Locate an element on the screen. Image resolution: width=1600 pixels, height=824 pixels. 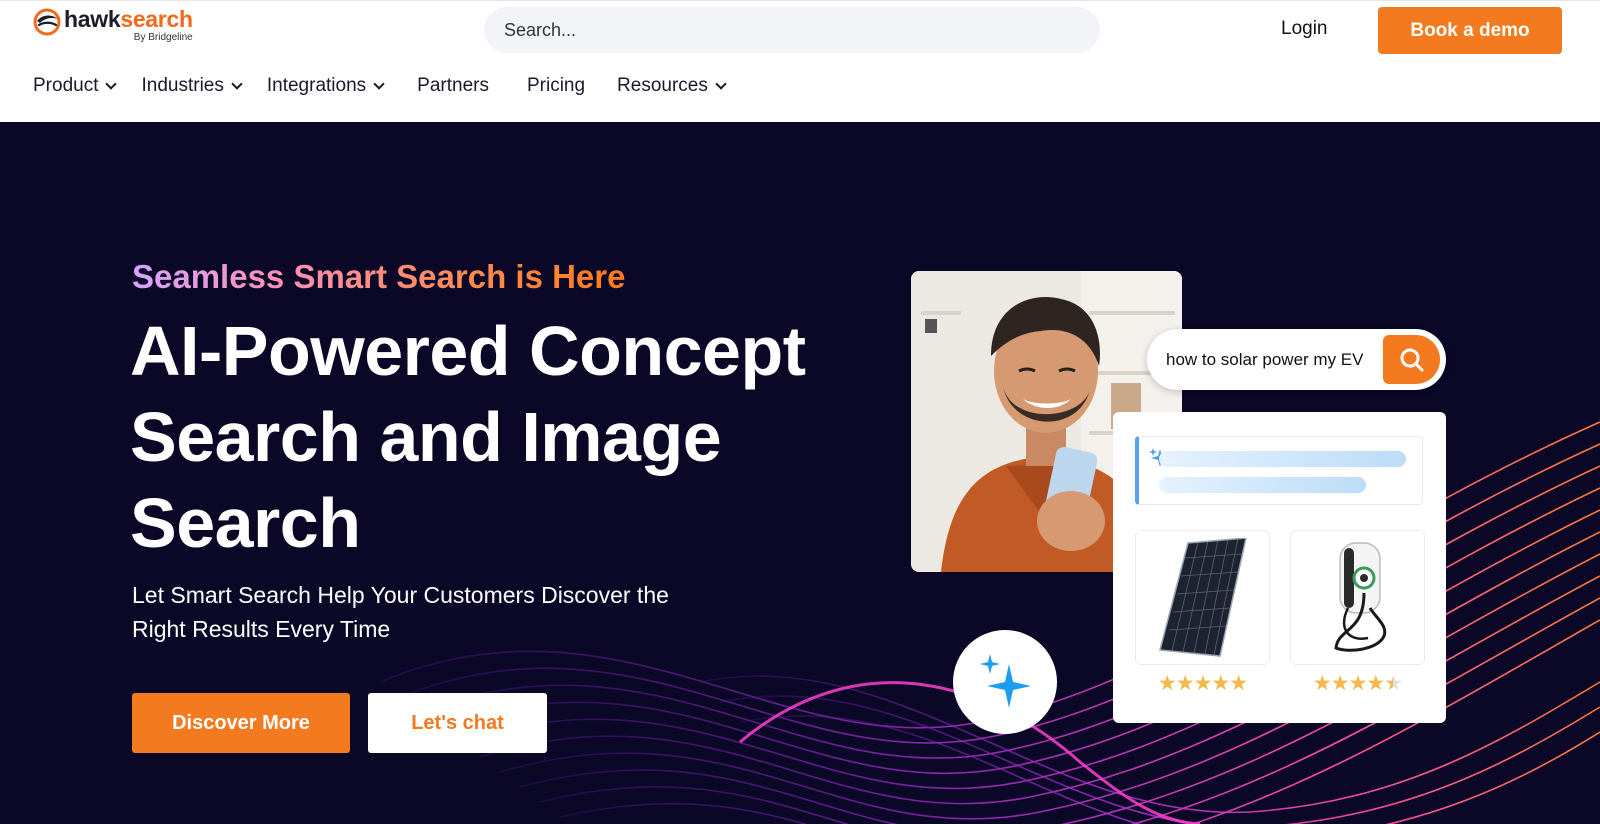
logo-subtitle: By Bridgeline is located at coordinates (163, 37).